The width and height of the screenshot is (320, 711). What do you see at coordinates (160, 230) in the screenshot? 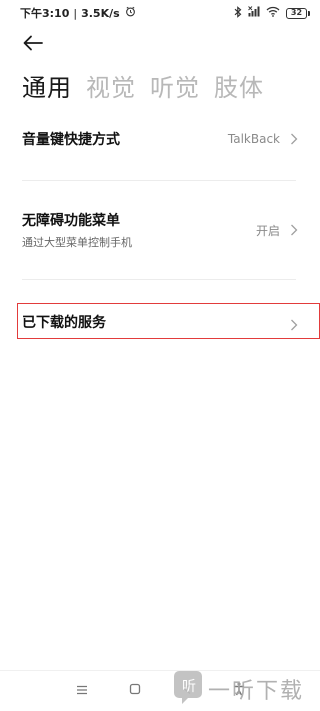
I see `accessibility-menu-row: 无障碍功能菜单 通过大型菜单控制手机 开启` at bounding box center [160, 230].